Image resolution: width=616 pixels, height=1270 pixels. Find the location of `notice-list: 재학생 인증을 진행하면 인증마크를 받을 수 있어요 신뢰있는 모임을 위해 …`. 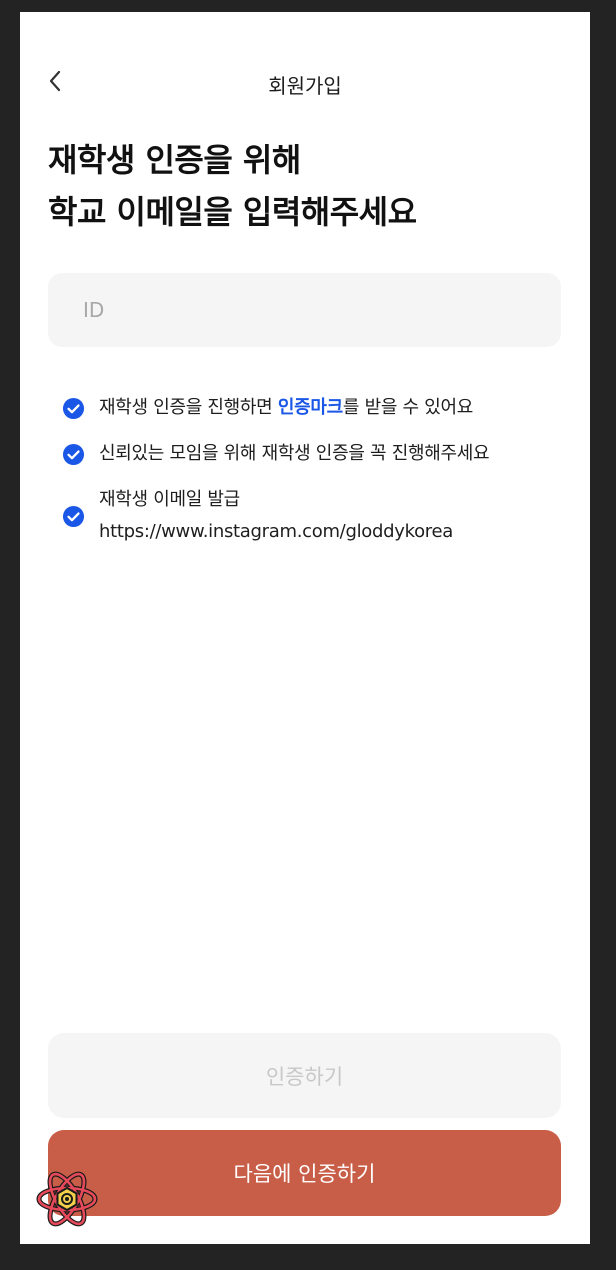

notice-list: 재학생 인증을 진행하면 인증마크를 받을 수 있어요 신뢰있는 모임을 위해 … is located at coordinates (322, 470).